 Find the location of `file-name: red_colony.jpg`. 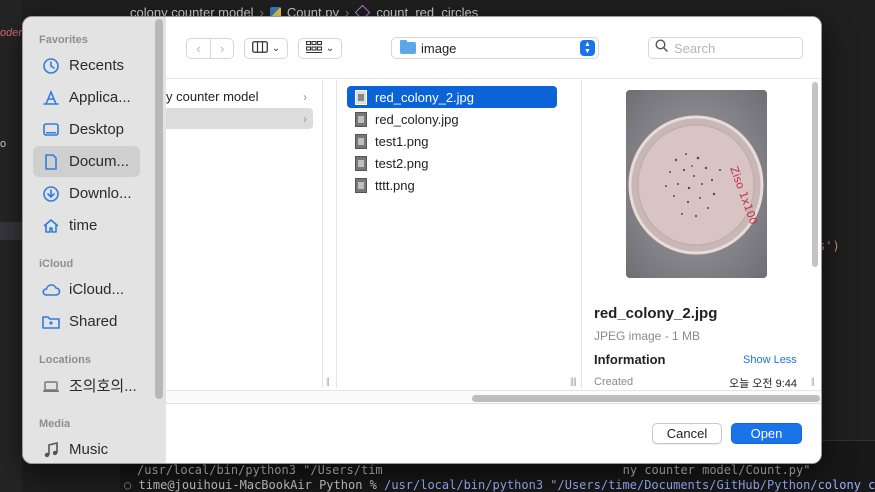

file-name: red_colony.jpg is located at coordinates (417, 119).